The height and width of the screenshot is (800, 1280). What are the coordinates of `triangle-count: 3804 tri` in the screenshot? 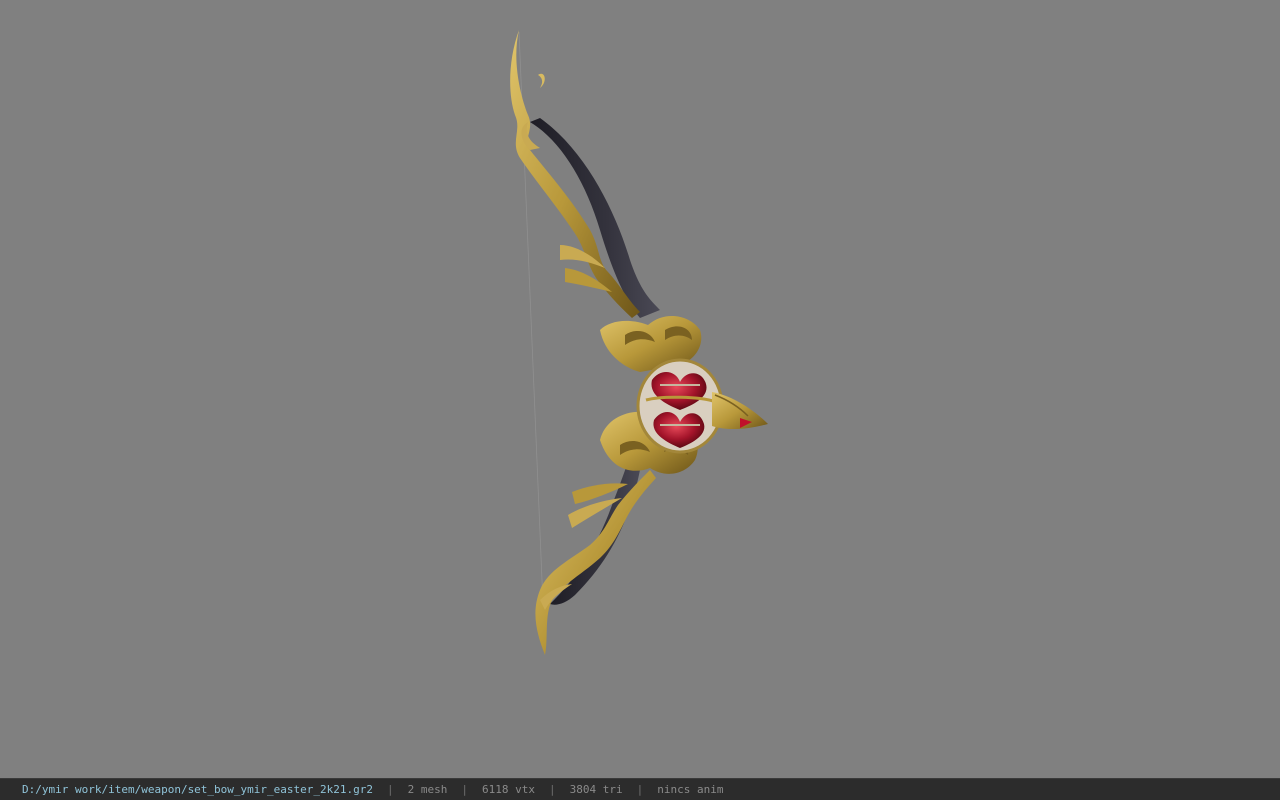 It's located at (596, 789).